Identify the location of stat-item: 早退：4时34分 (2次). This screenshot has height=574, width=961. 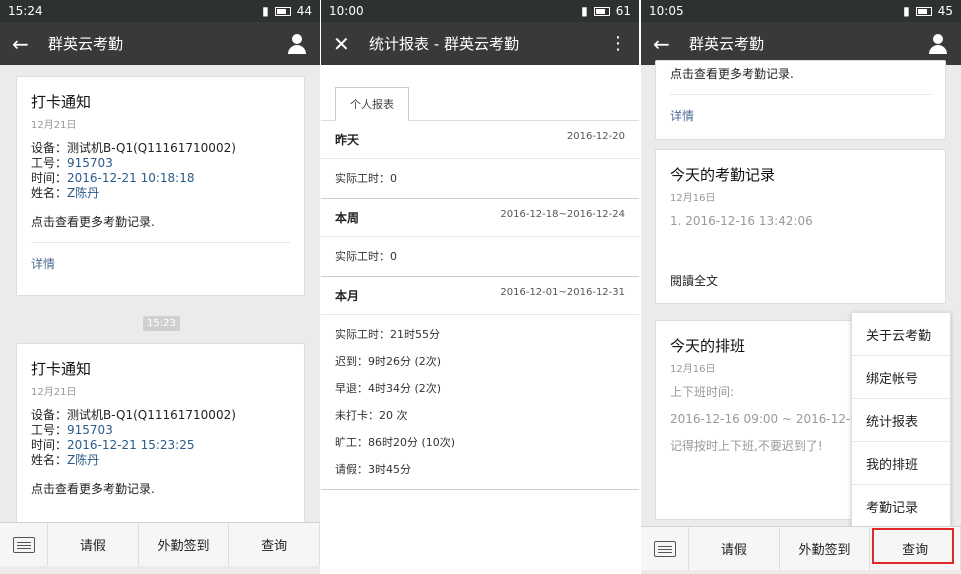
(388, 388).